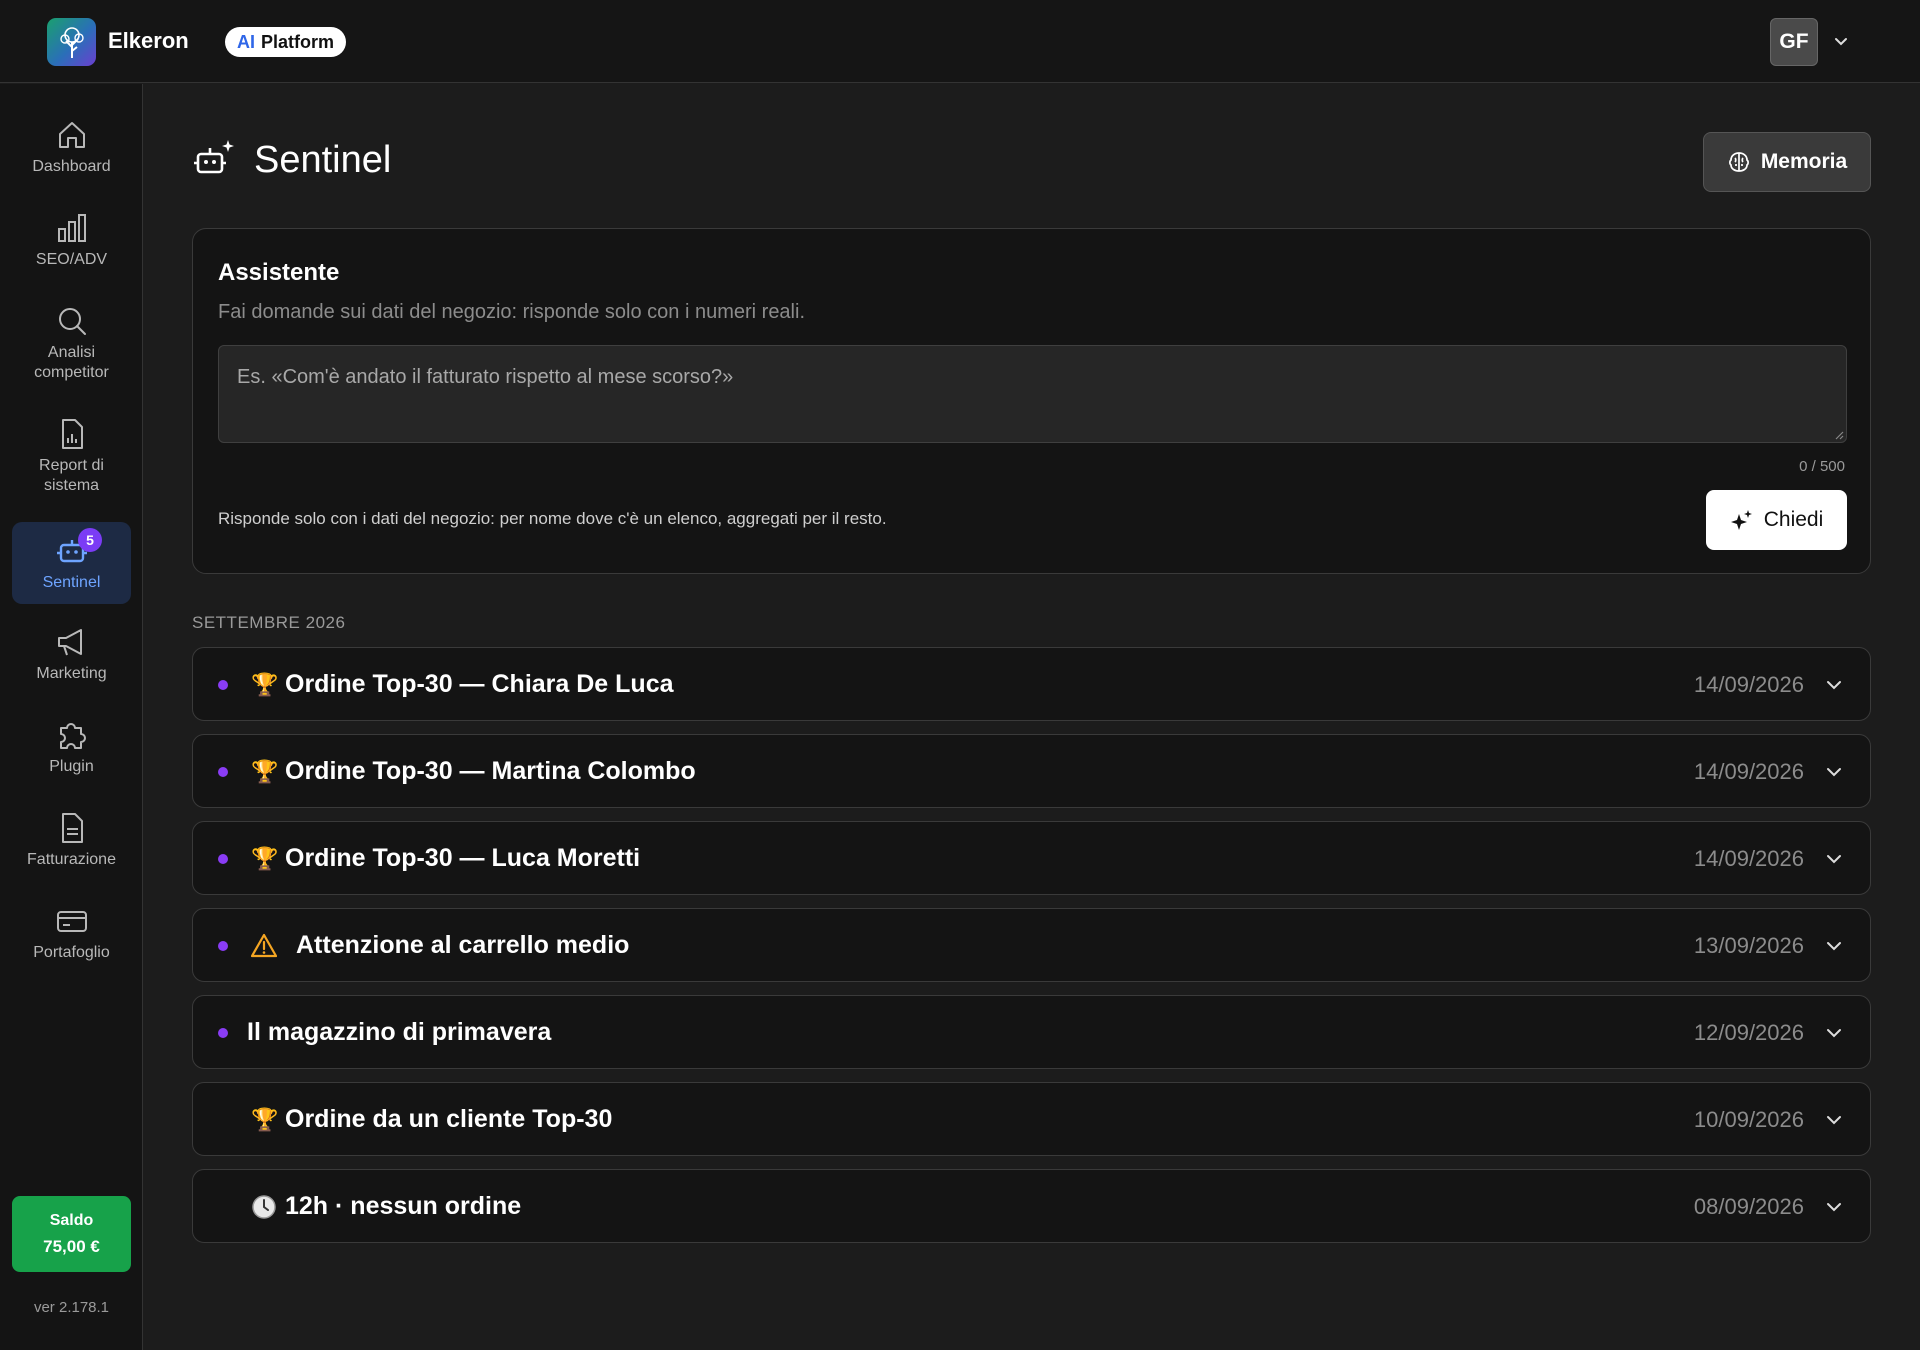  I want to click on sidebar-item-plugin: Plugin, so click(71, 753).